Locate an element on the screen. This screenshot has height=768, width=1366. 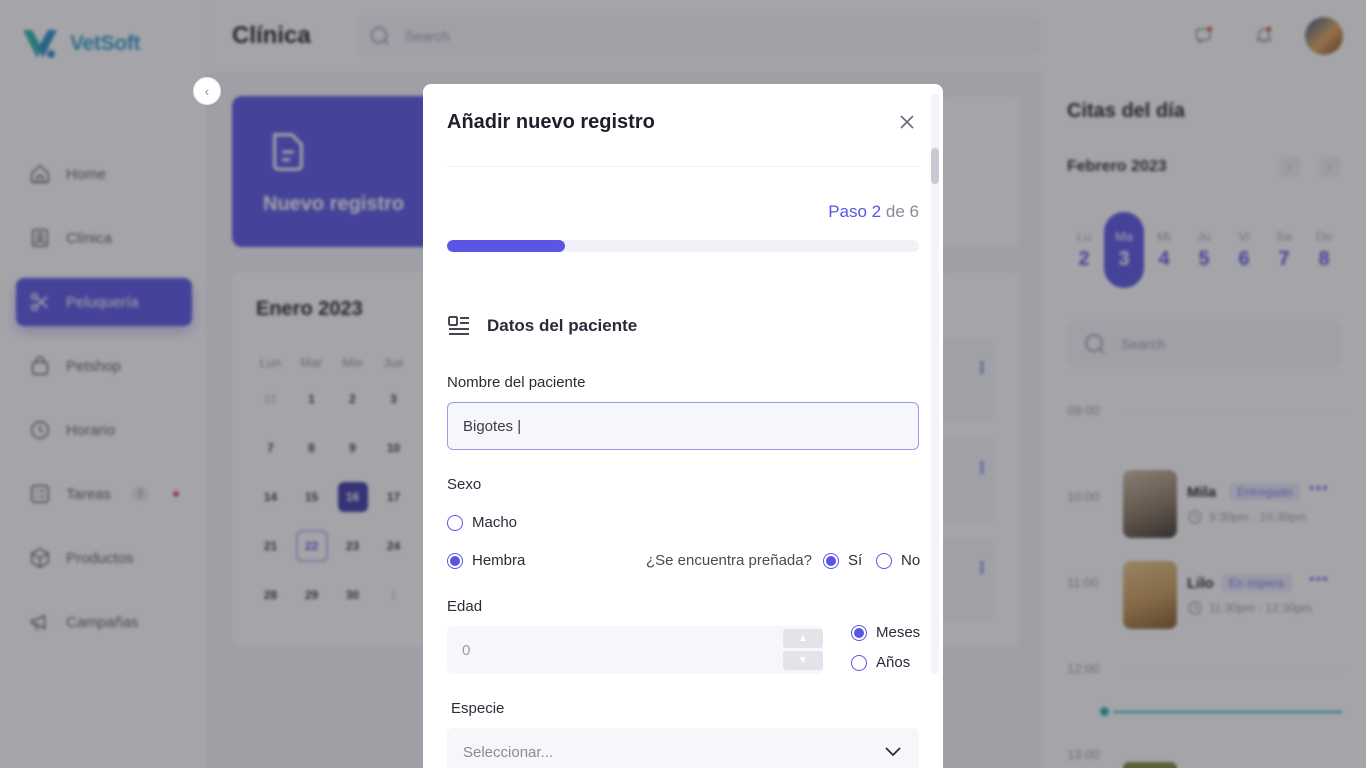
pregnant-radio-si: Sí is located at coordinates (842, 560).